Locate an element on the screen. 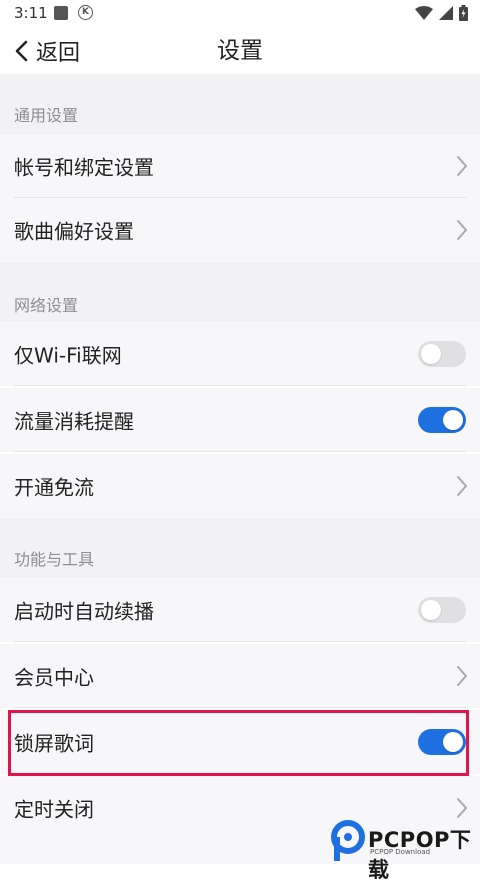 The image size is (480, 884). data-usage-alert-toggle is located at coordinates (442, 420).